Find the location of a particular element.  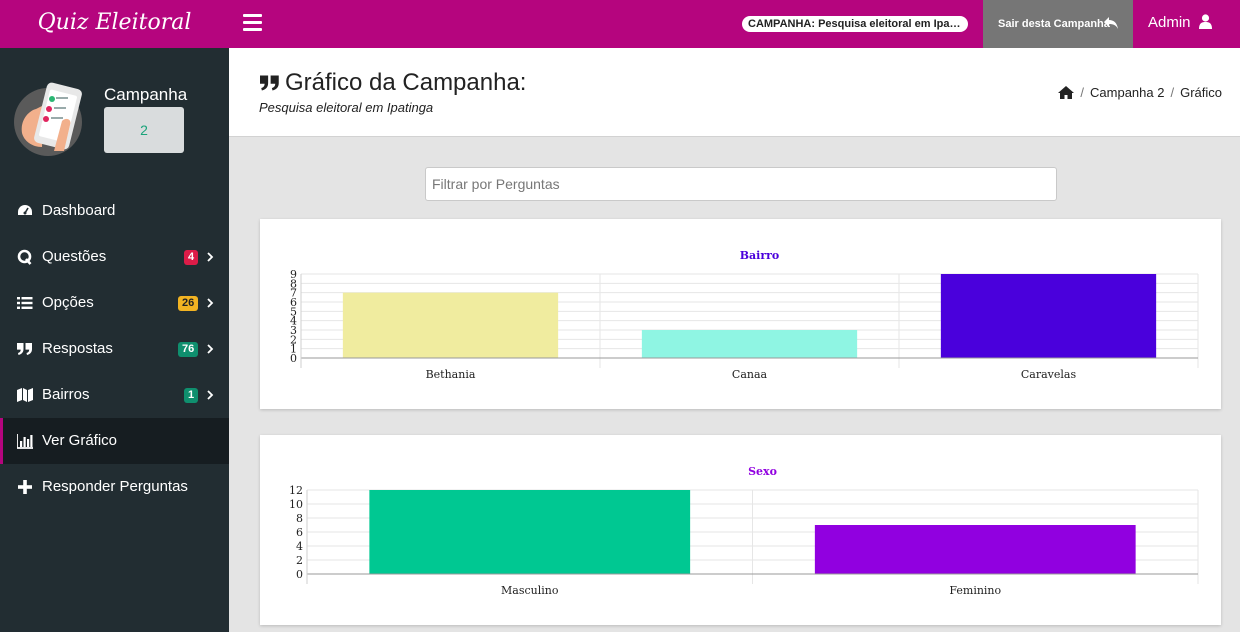

menu-toggle-icon is located at coordinates (252, 23).